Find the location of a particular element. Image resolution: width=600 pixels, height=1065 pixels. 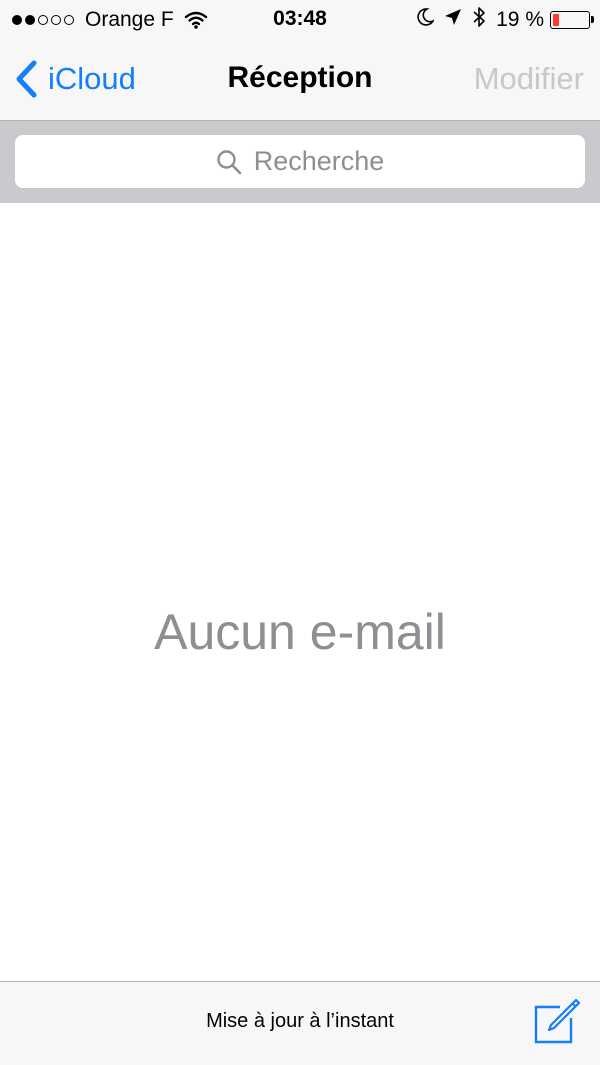

battery-icon is located at coordinates (572, 20).